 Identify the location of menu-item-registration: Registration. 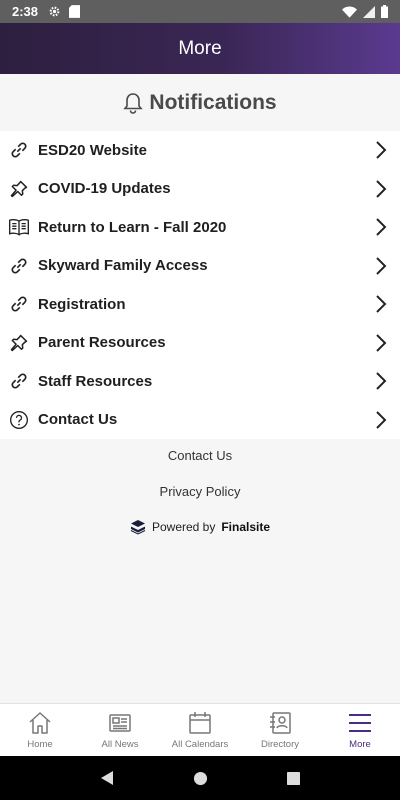
(200, 304).